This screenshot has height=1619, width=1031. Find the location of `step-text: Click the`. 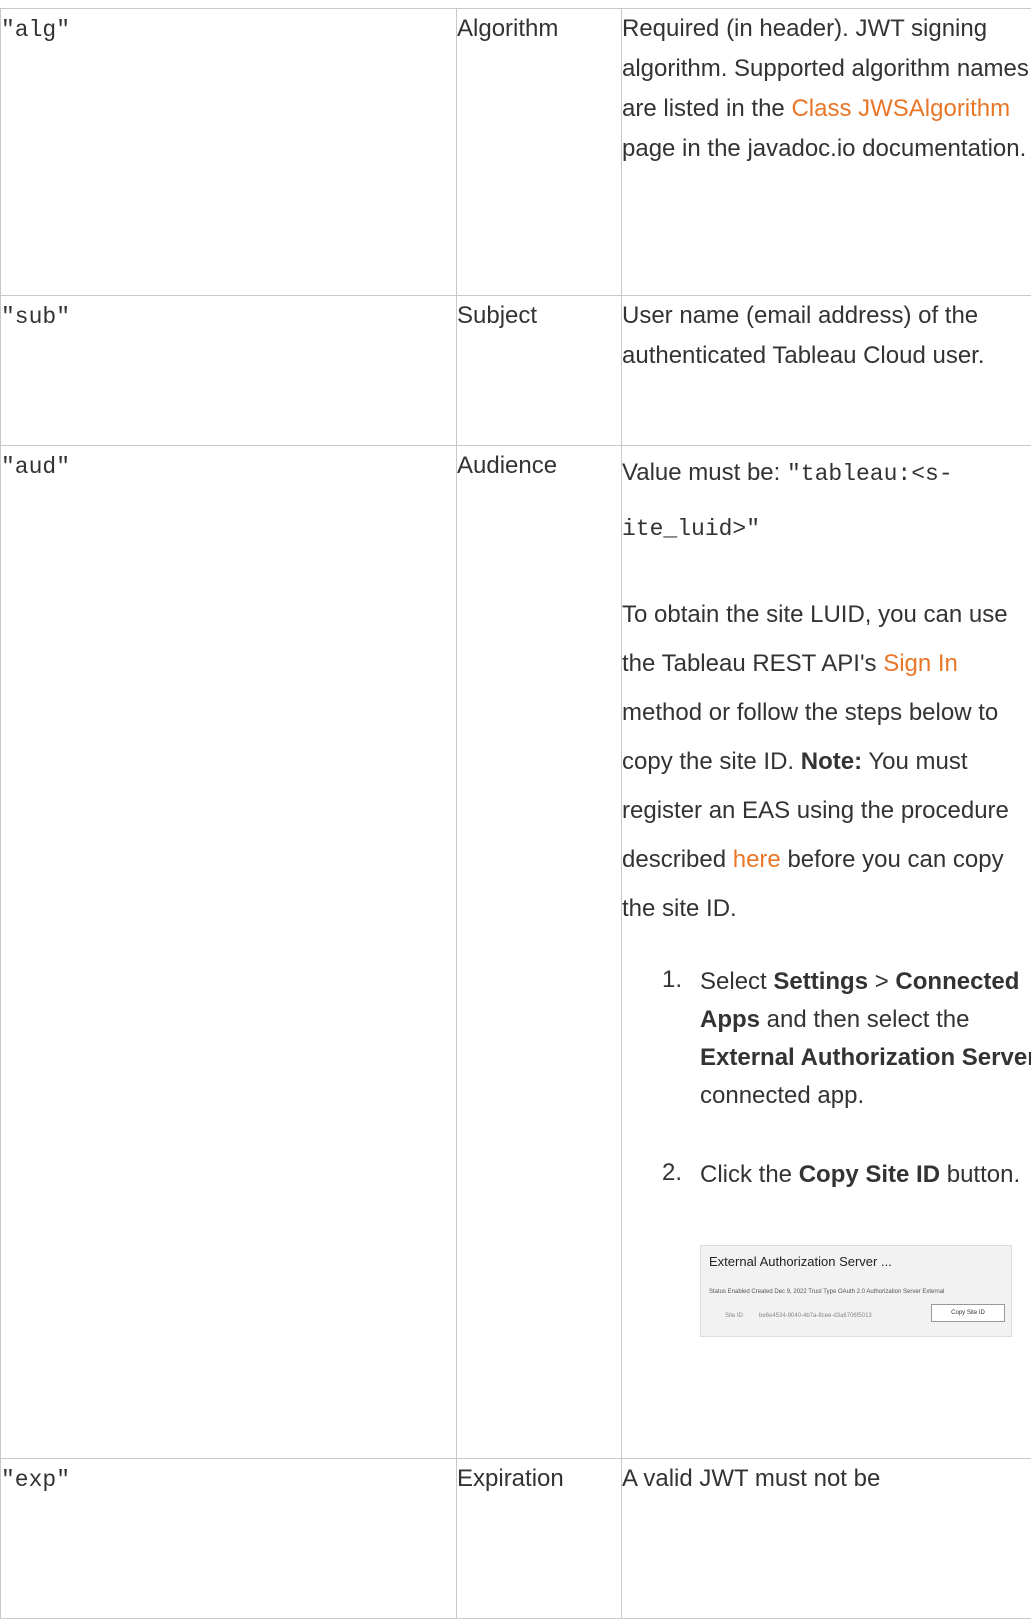

step-text: Click the is located at coordinates (749, 1174).